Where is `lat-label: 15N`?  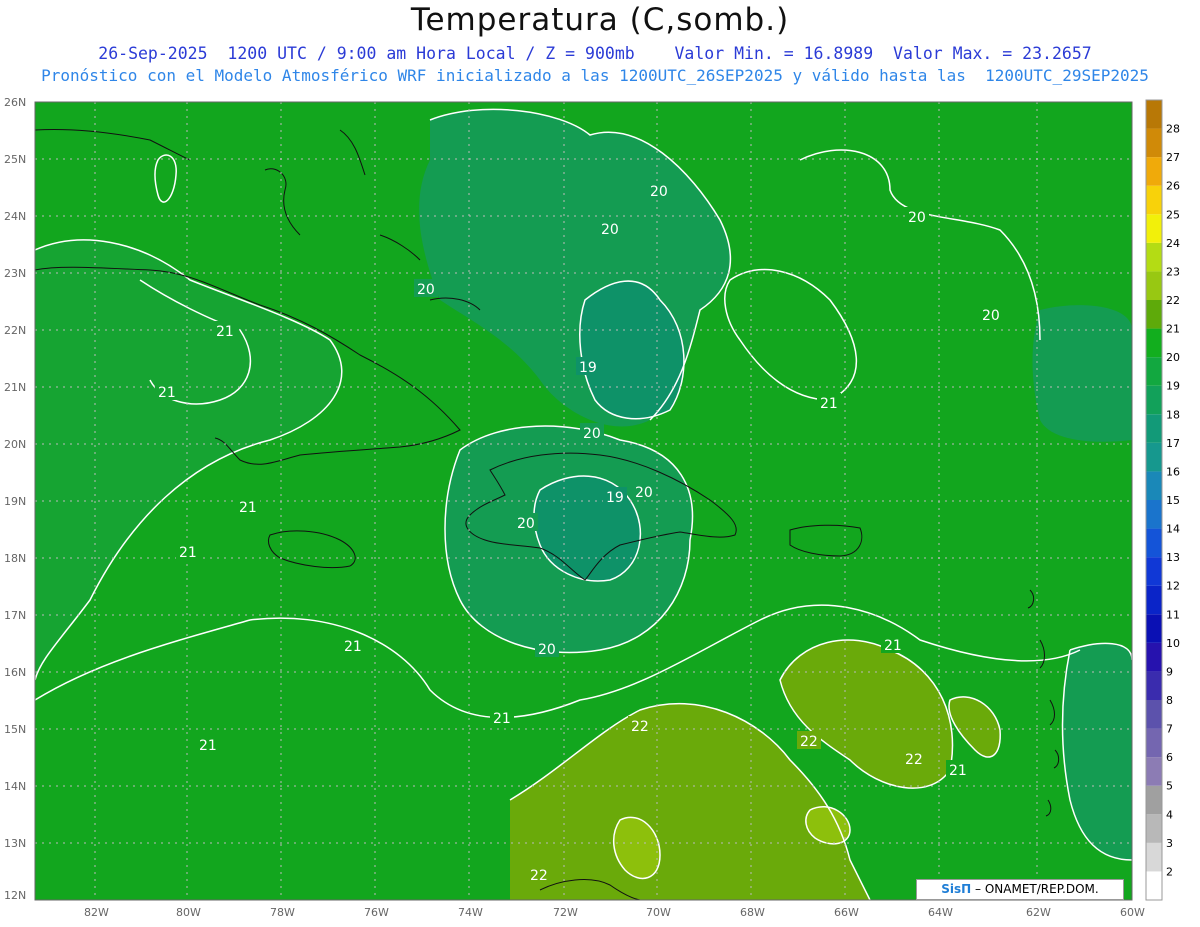
lat-label: 15N is located at coordinates (15, 729).